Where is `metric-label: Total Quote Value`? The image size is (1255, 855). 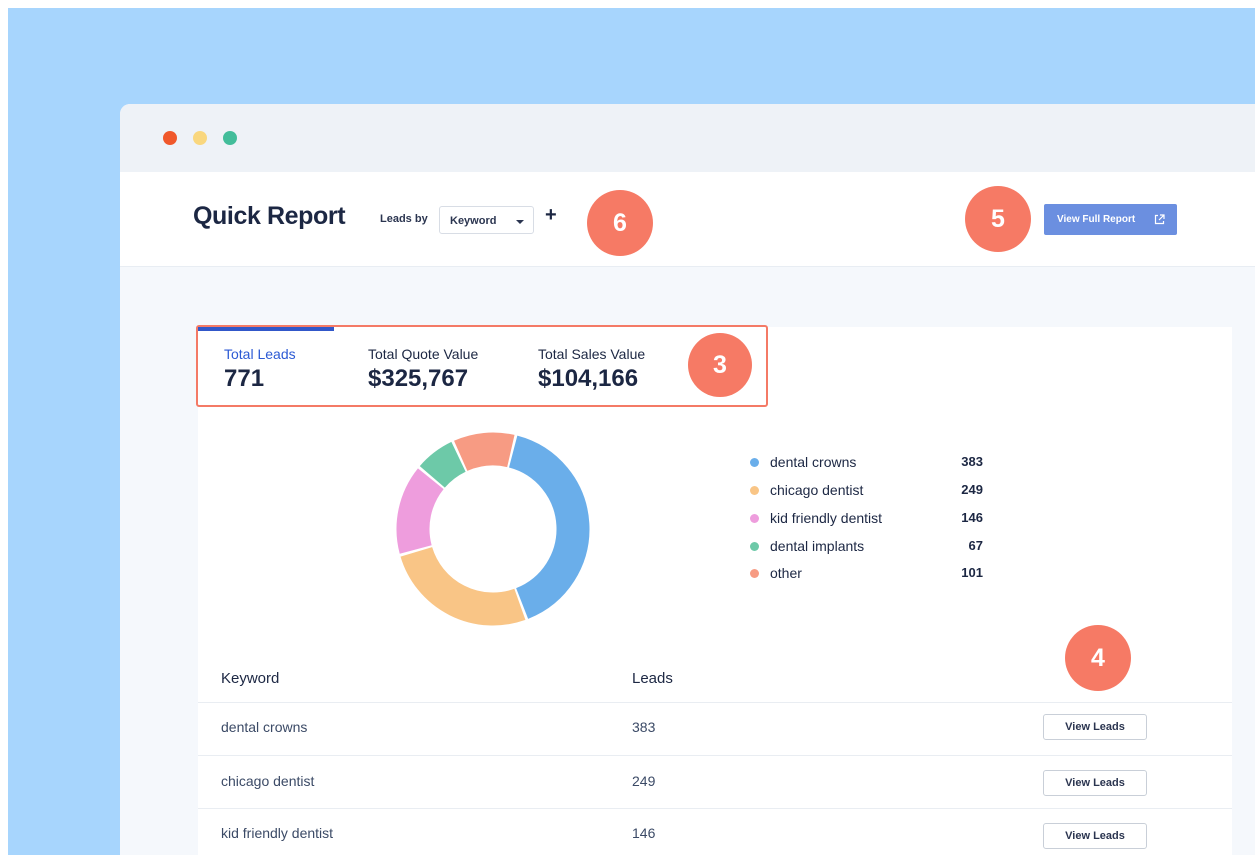 metric-label: Total Quote Value is located at coordinates (423, 354).